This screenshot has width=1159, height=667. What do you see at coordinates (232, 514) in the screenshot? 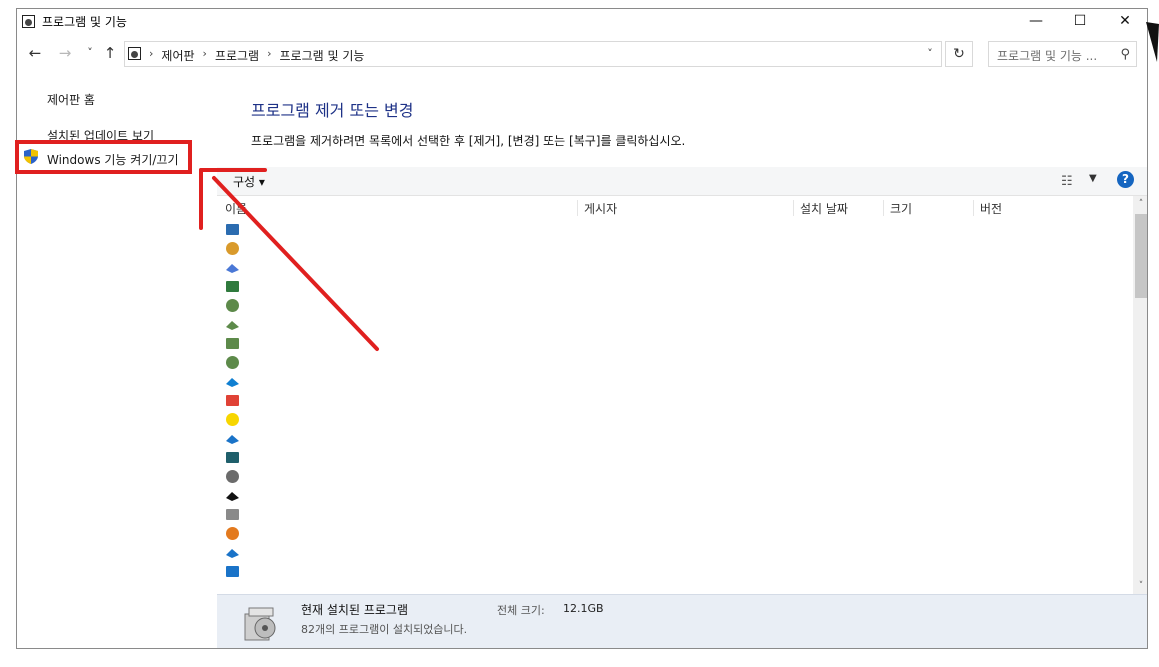
I see `disk-app-icon` at bounding box center [232, 514].